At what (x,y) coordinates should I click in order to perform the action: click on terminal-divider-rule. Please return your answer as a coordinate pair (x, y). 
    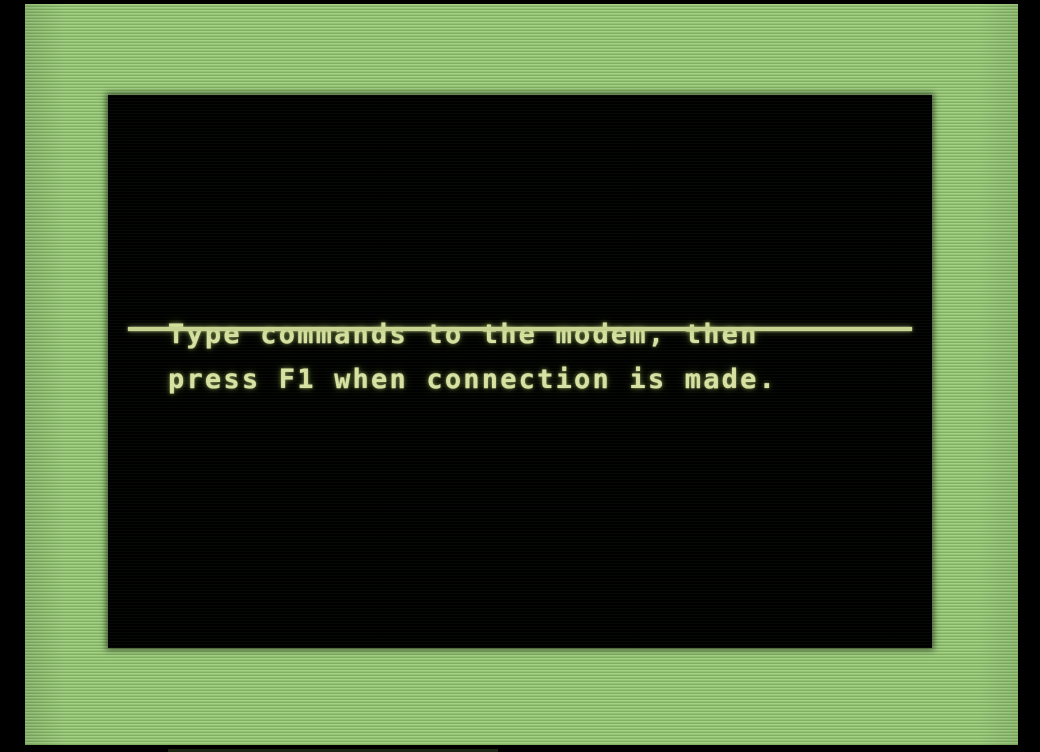
    Looking at the image, I should click on (520, 329).